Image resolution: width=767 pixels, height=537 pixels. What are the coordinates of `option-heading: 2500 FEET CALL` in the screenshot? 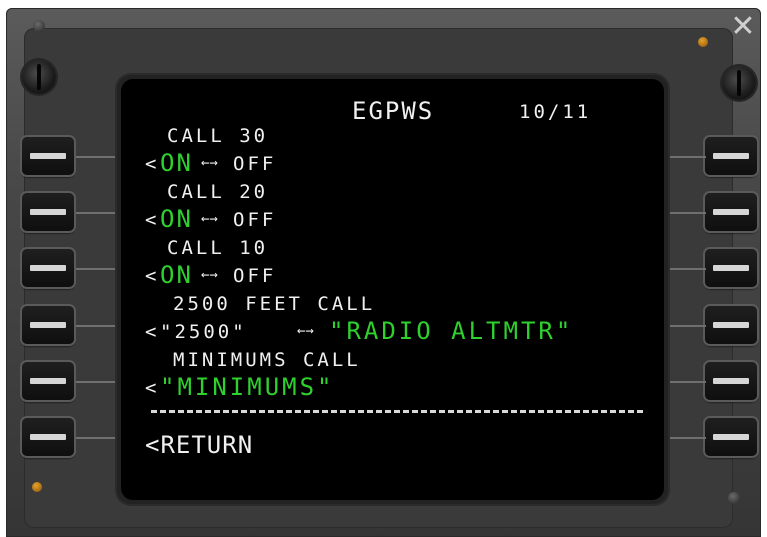 It's located at (274, 304).